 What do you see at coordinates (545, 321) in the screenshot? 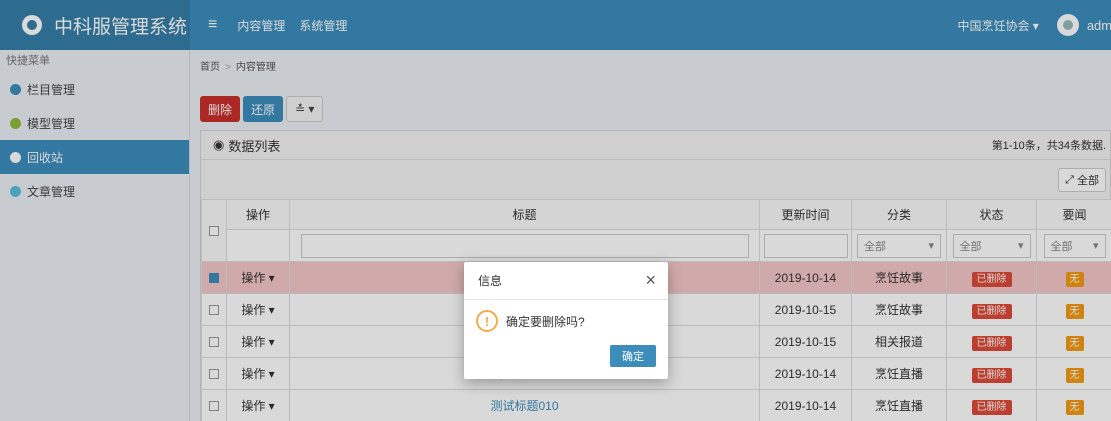
I see `dialog-message: 确定要删除吗?` at bounding box center [545, 321].